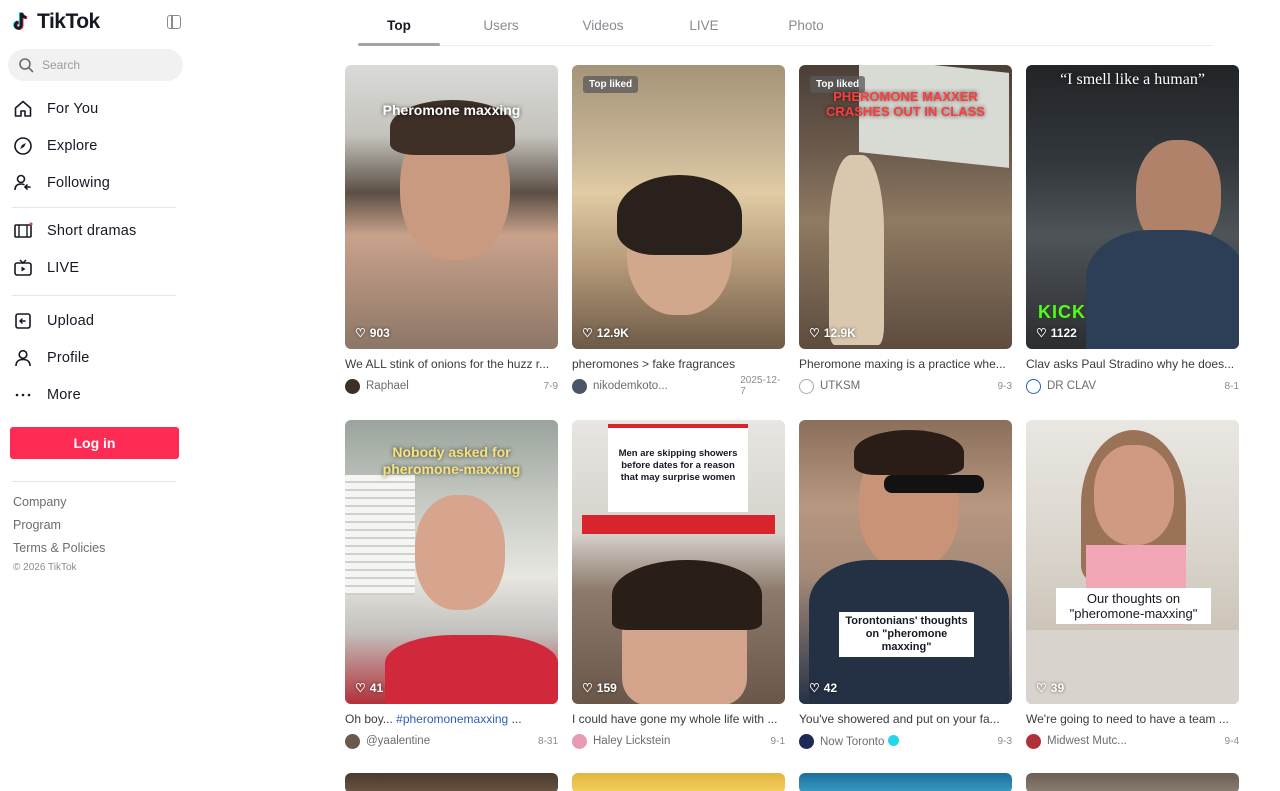 The image size is (1280, 791). Describe the element at coordinates (97, 267) in the screenshot. I see `nav-item-live: LIVE` at that location.